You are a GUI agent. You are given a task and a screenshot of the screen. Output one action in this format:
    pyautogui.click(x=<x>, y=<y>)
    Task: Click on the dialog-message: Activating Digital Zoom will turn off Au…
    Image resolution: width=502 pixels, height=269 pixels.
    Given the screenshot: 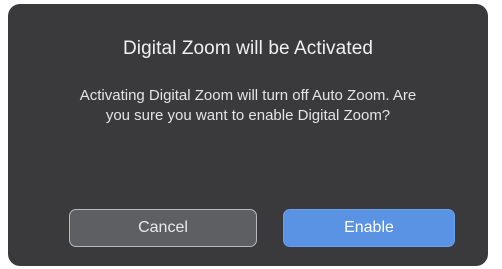 What is the action you would take?
    pyautogui.click(x=248, y=105)
    